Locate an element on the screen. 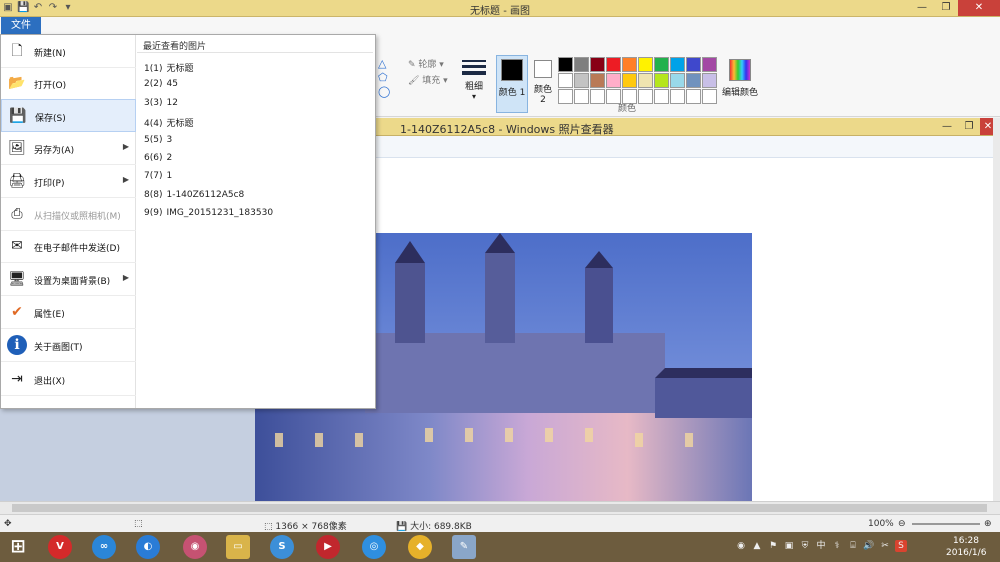 The image size is (1000, 562). file-menu-item: 📂 打开(O) is located at coordinates (68, 83).